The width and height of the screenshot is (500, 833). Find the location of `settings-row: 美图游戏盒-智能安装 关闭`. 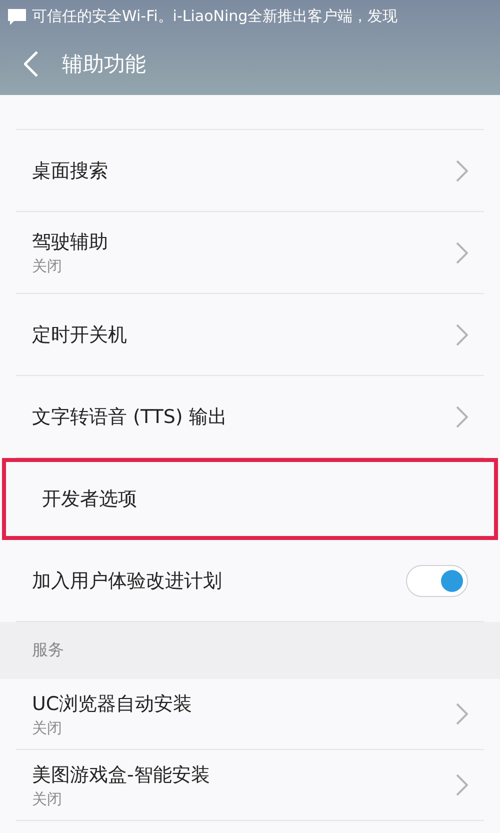

settings-row: 美图游戏盒-智能安装 关闭 is located at coordinates (250, 785).